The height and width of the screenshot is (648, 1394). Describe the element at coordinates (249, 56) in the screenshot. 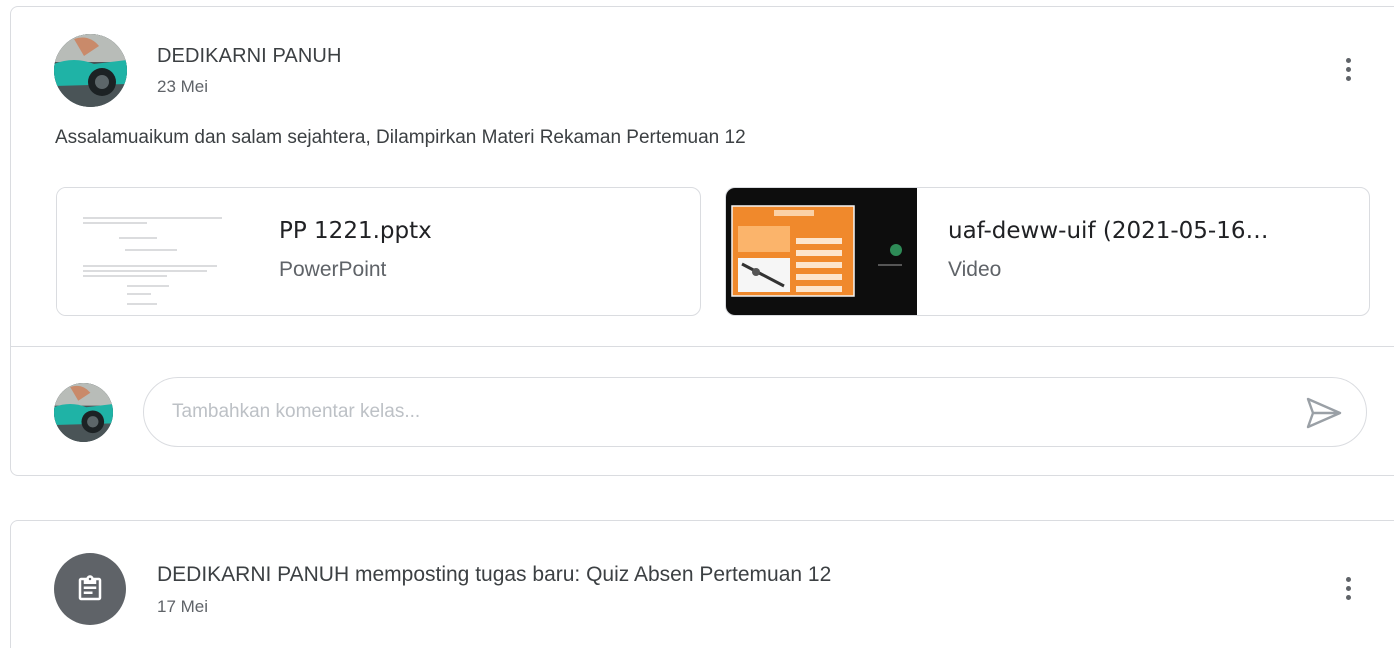

I see `post-author-name: DEDIKARNI PANUH` at that location.